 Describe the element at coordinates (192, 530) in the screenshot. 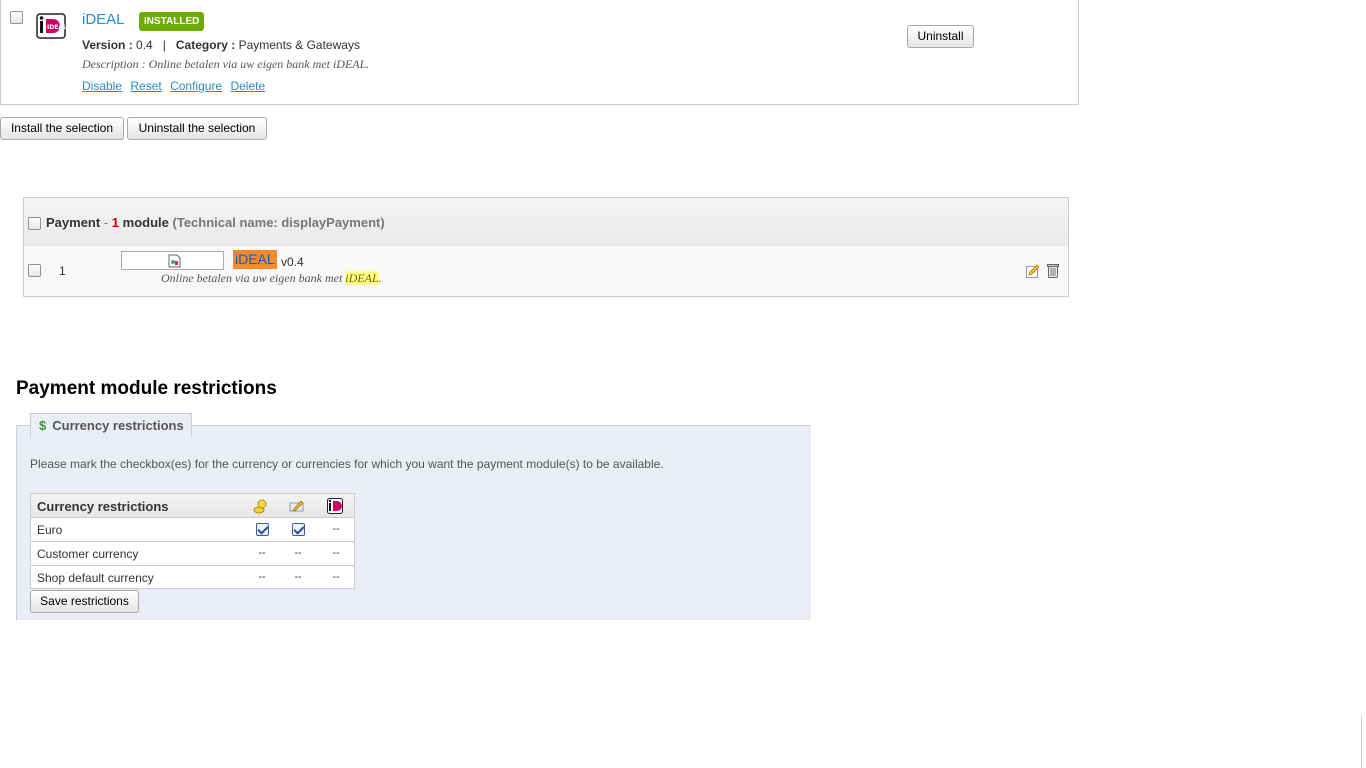

I see `currency-row: Euro --` at that location.